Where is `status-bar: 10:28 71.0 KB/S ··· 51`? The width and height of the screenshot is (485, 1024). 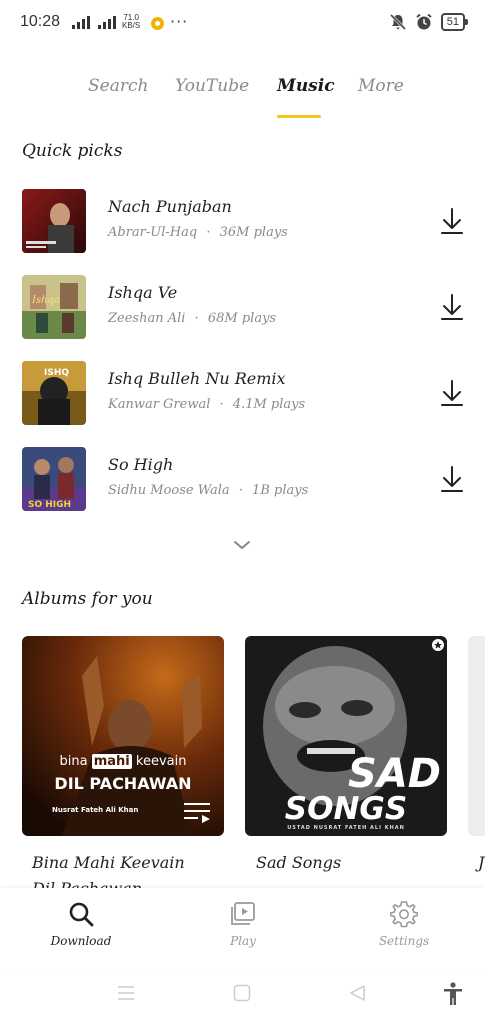
status-bar: 10:28 71.0 KB/S ··· 51 is located at coordinates (242, 24).